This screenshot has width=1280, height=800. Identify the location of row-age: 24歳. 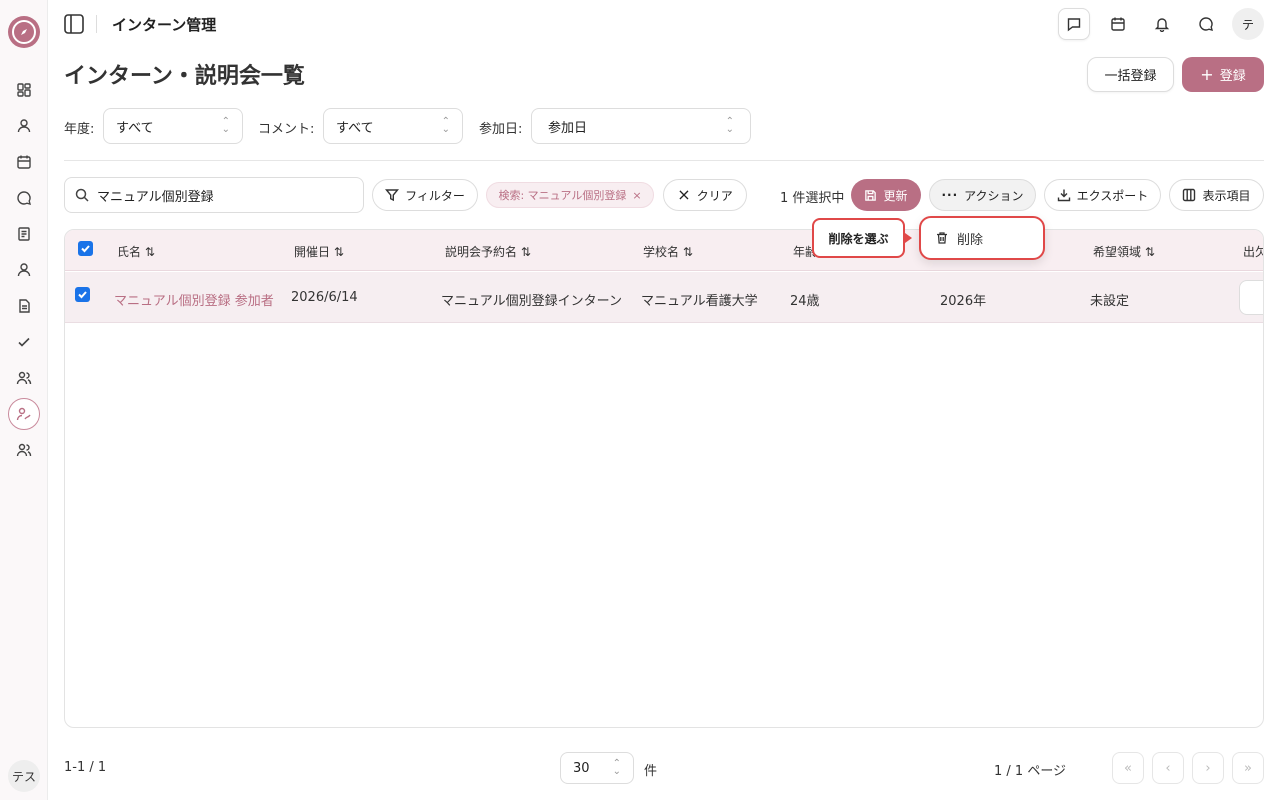
(805, 301).